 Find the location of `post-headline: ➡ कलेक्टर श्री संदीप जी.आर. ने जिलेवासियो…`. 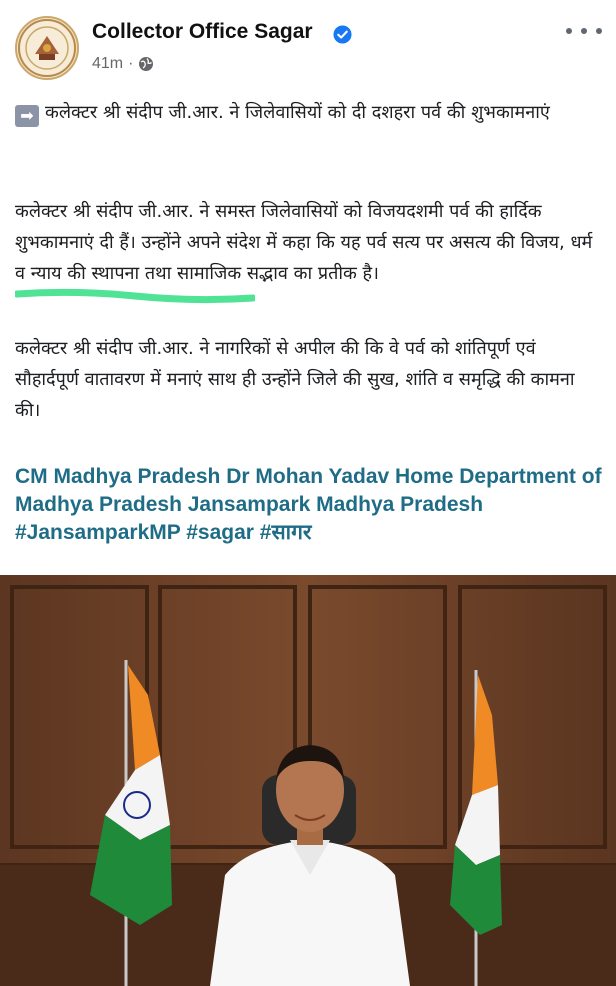

post-headline: ➡ कलेक्टर श्री संदीप जी.आर. ने जिलेवासियो… is located at coordinates (310, 113).